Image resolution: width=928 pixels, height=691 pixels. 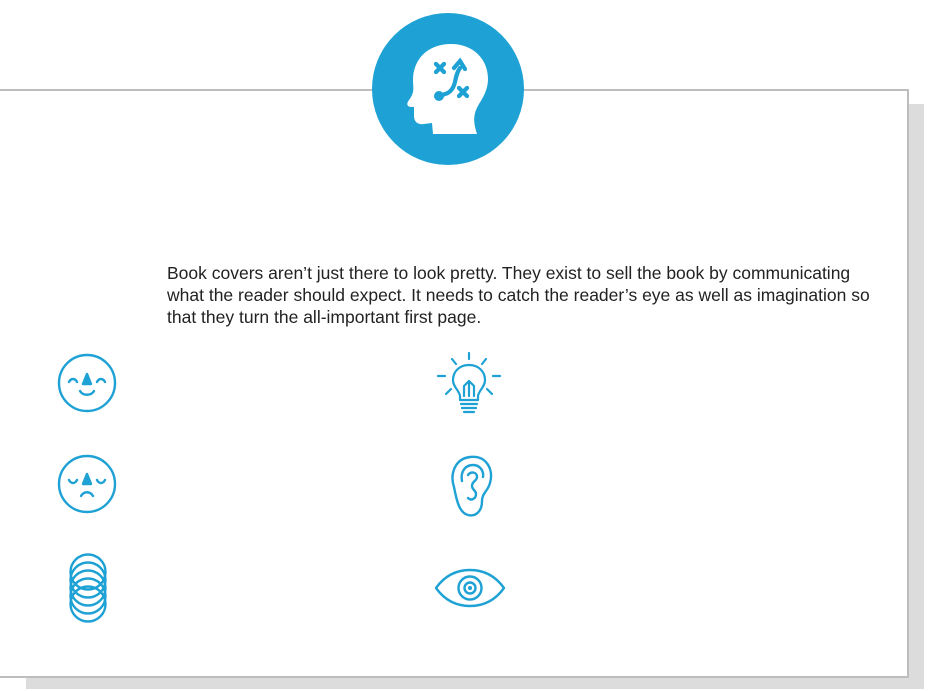 I want to click on head-strategy-badge, so click(x=448, y=89).